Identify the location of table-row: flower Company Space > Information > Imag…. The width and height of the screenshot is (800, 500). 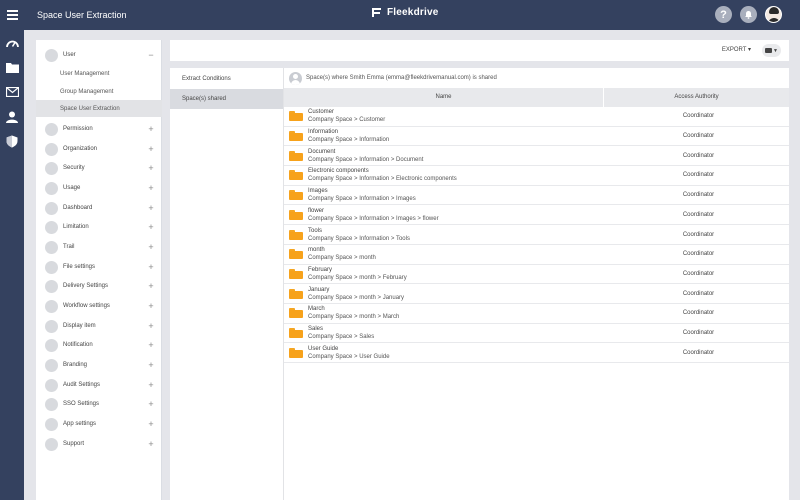
(536, 216).